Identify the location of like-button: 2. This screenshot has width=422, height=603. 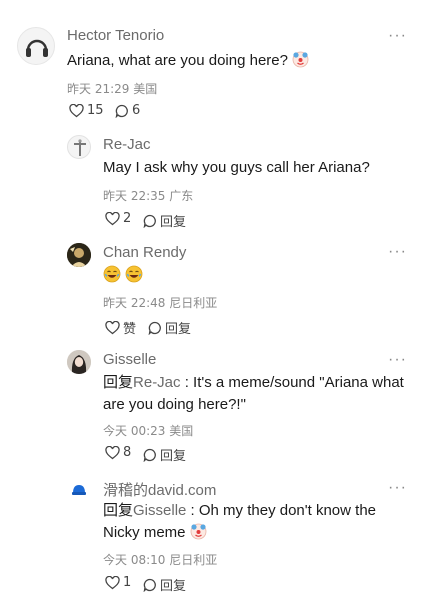
(118, 218).